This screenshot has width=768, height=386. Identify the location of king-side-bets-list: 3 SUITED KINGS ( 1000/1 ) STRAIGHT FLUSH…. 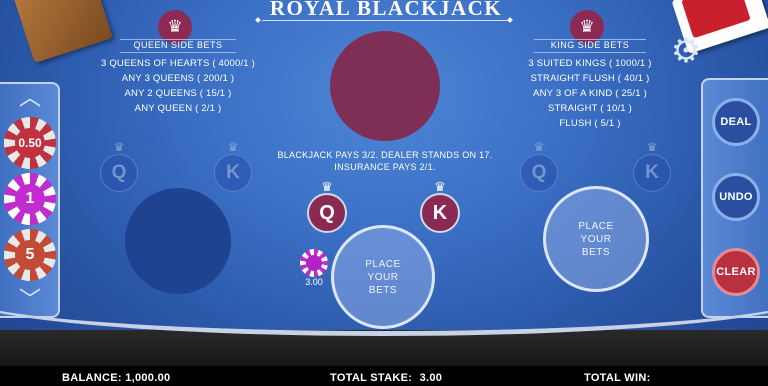
(590, 95).